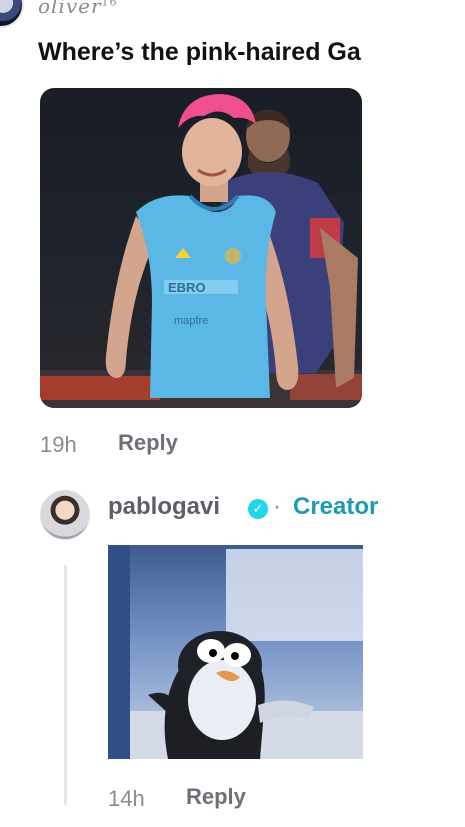  I want to click on commenter-username: oliver16, so click(78, 9).